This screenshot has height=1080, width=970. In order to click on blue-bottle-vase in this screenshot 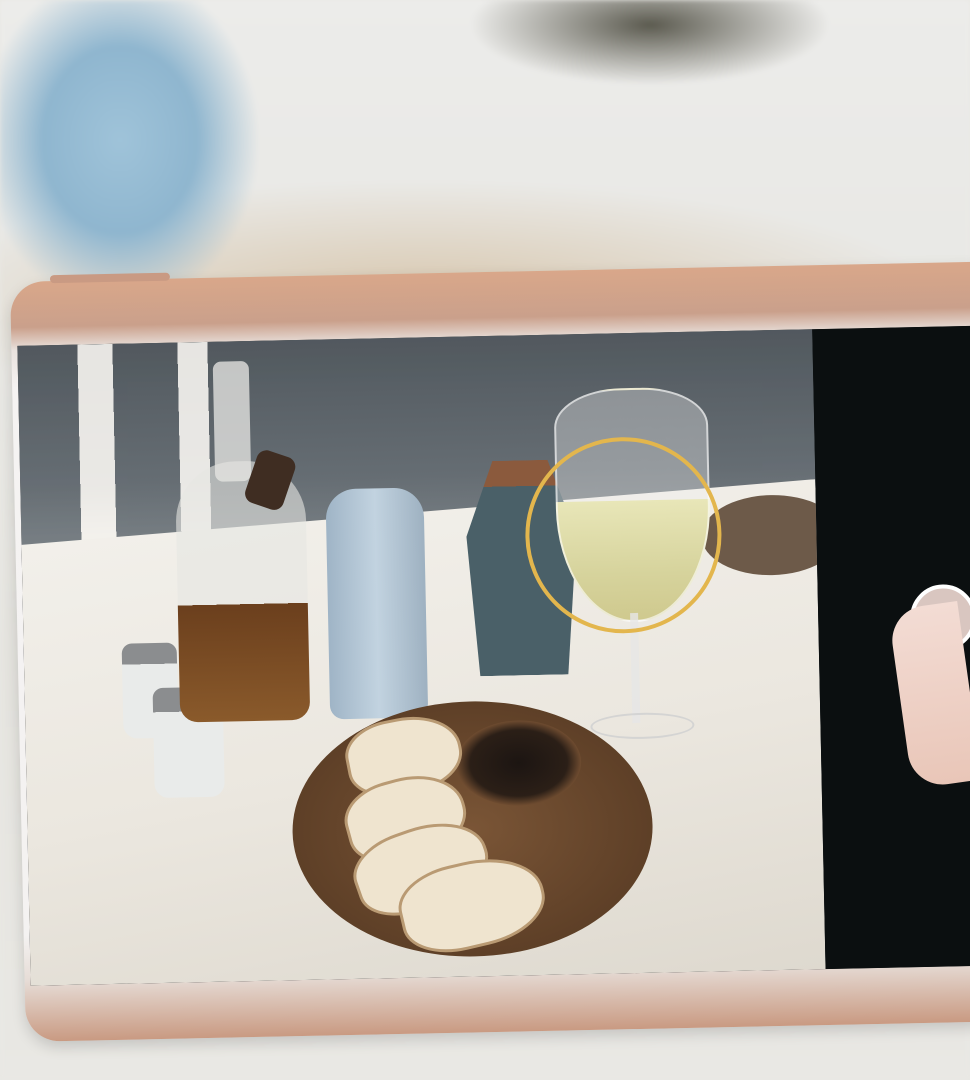, I will do `click(377, 603)`.